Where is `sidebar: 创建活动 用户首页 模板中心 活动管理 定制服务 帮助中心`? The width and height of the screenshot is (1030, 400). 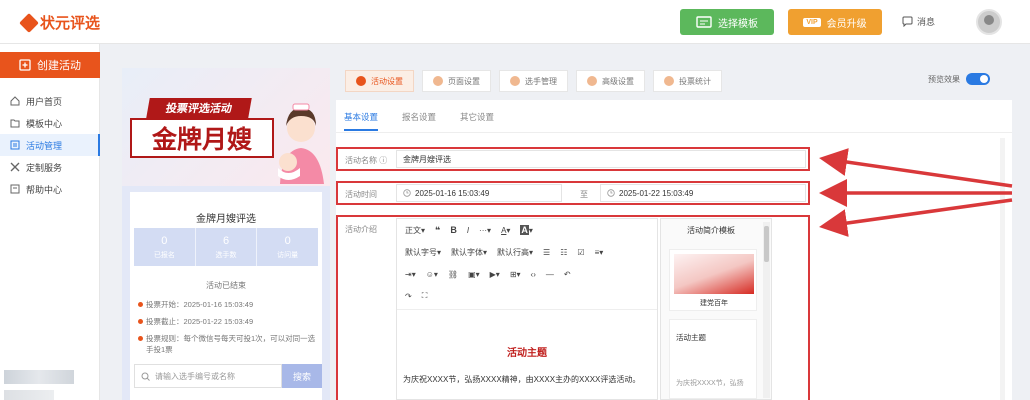
sidebar: 创建活动 用户首页 模板中心 活动管理 定制服务 帮助中心 is located at coordinates (50, 222).